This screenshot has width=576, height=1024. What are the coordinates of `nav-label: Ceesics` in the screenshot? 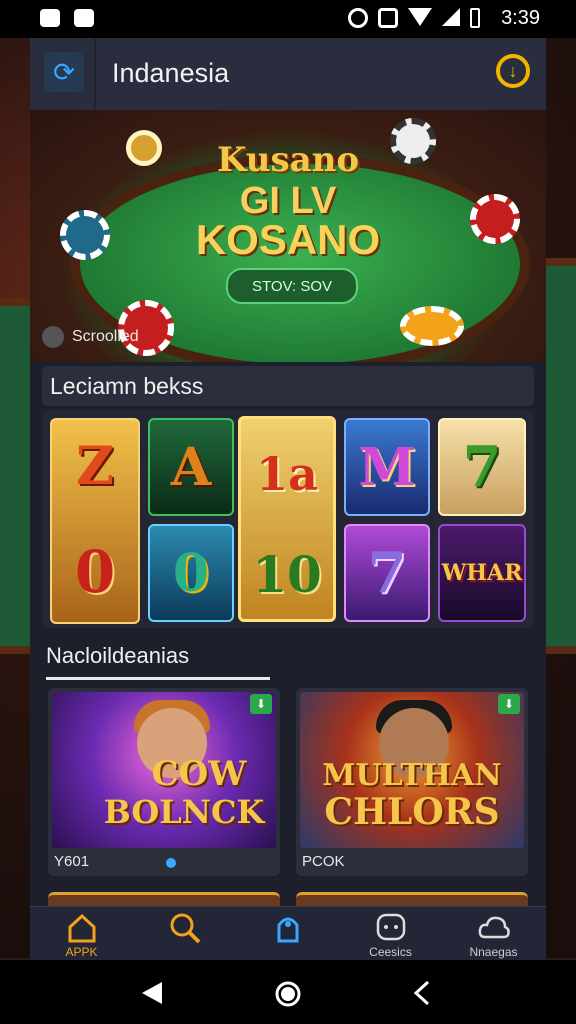 It's located at (390, 952).